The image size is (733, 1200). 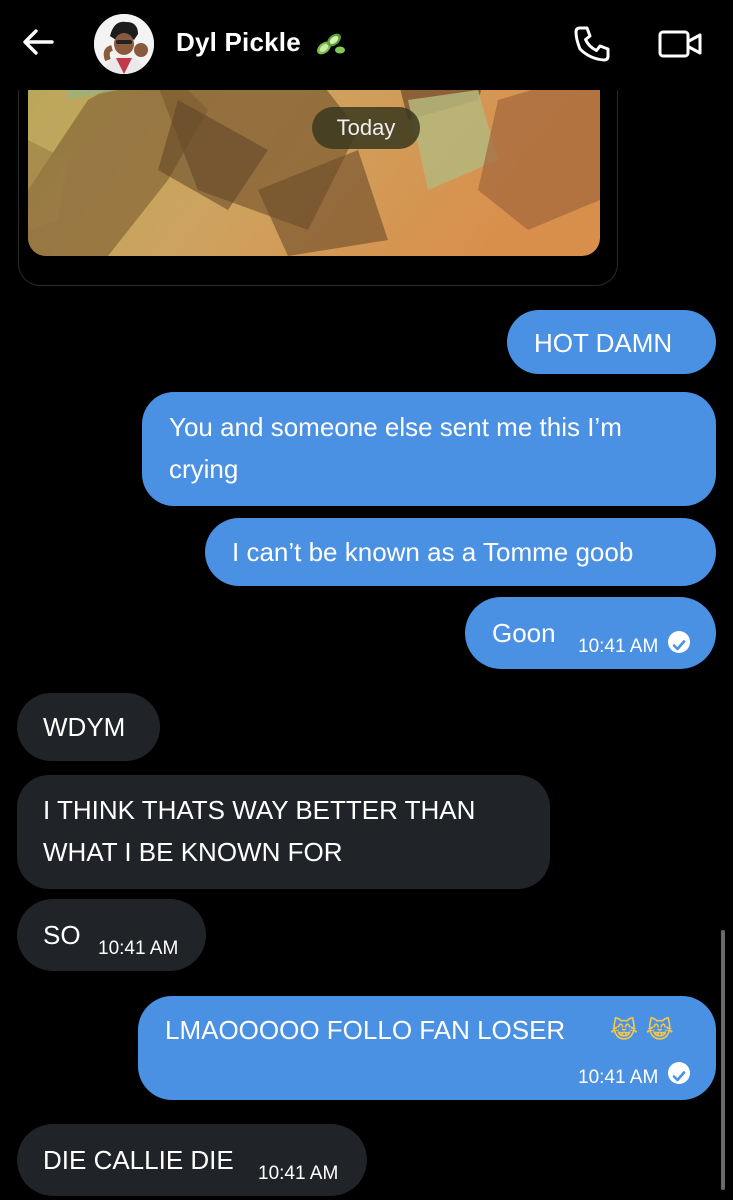 What do you see at coordinates (238, 42) in the screenshot?
I see `contact-name: Dyl Pickle` at bounding box center [238, 42].